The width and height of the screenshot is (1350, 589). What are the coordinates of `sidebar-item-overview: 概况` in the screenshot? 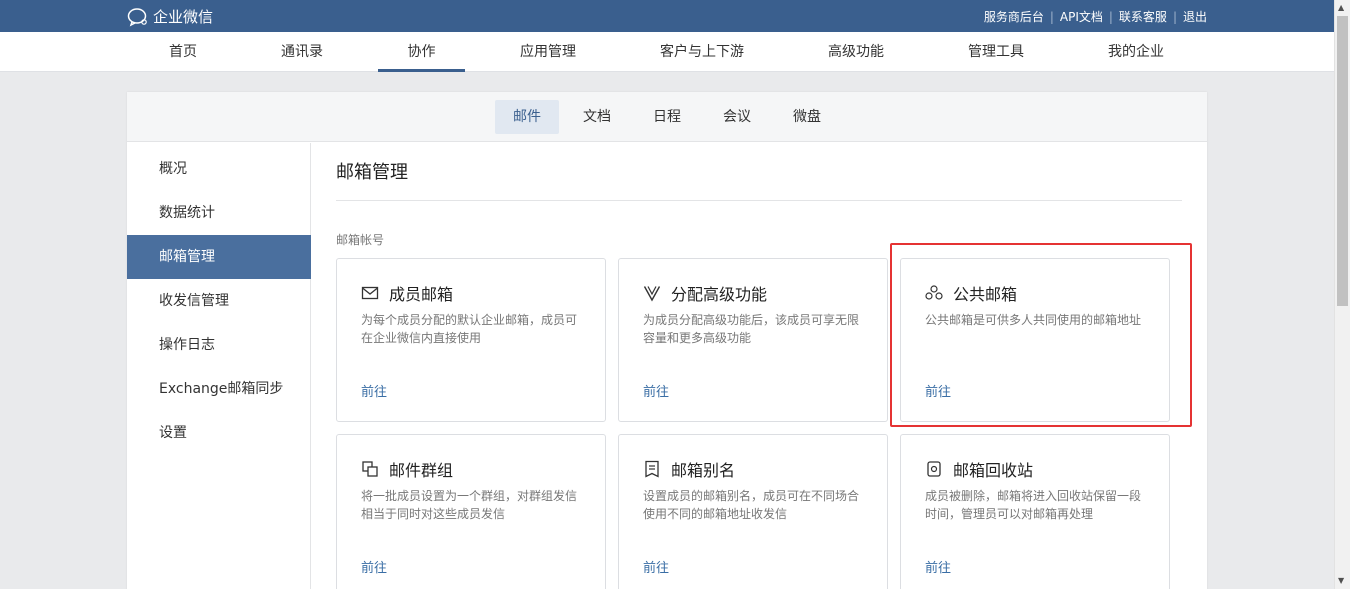 It's located at (219, 169).